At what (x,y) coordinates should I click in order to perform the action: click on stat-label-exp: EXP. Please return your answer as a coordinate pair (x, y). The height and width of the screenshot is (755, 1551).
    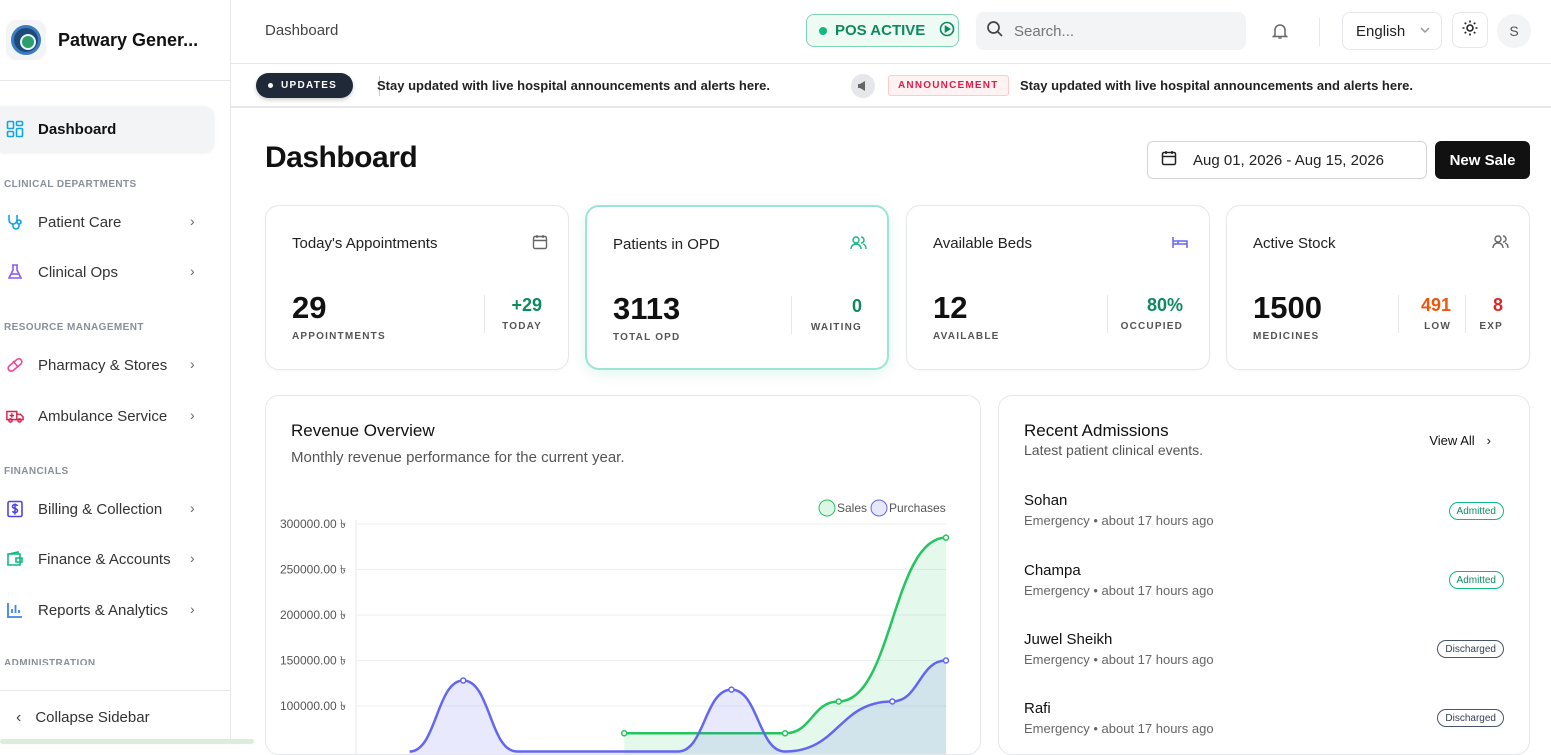
    Looking at the image, I should click on (1491, 326).